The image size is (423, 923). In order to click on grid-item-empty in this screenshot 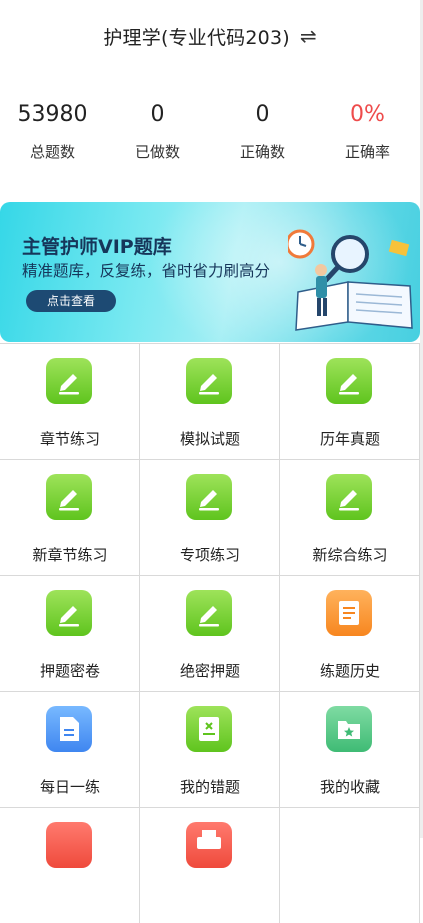, I will do `click(350, 865)`.